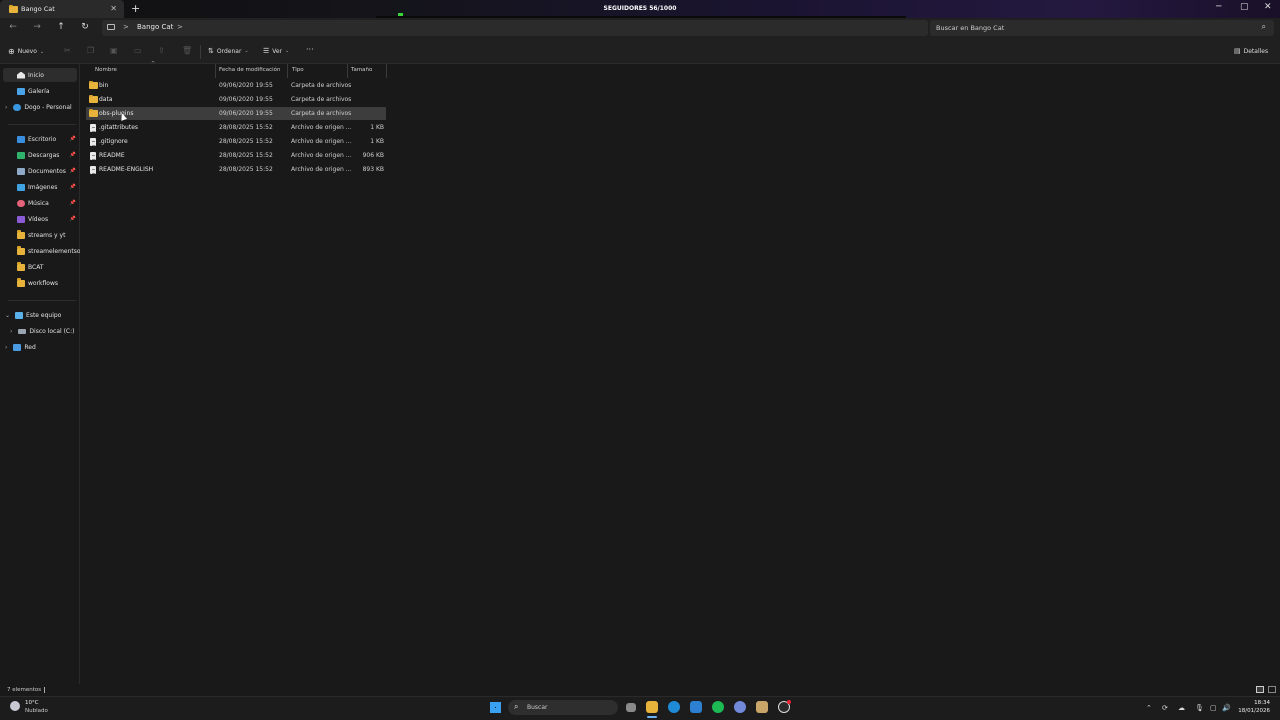 The width and height of the screenshot is (1280, 720). Describe the element at coordinates (40, 75) in the screenshot. I see `sidebar-item-home: Inicio` at that location.